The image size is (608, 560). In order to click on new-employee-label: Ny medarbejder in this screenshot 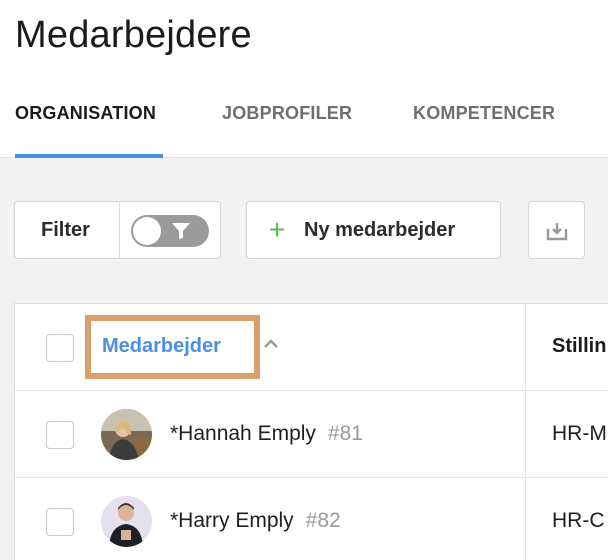, I will do `click(380, 230)`.